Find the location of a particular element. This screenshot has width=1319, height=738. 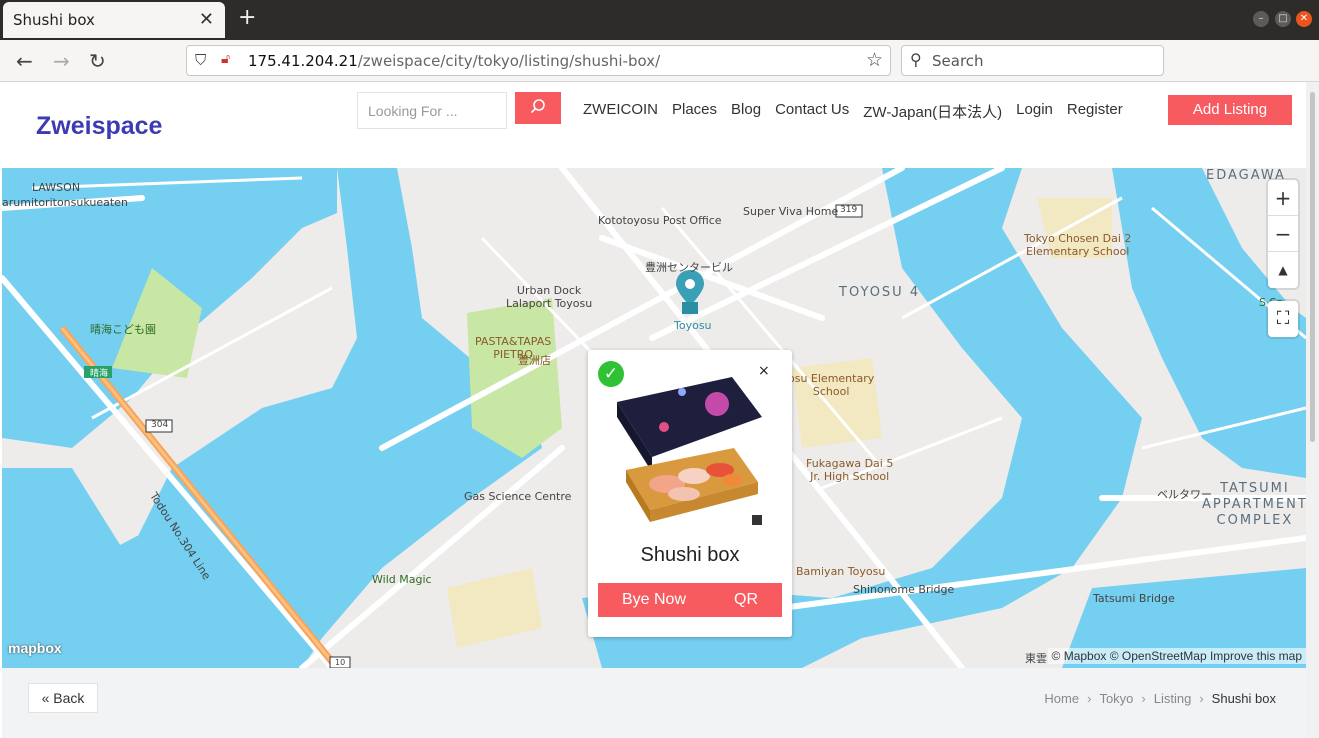

map-label-toyosu-center: 豊洲センタービル is located at coordinates (689, 267).